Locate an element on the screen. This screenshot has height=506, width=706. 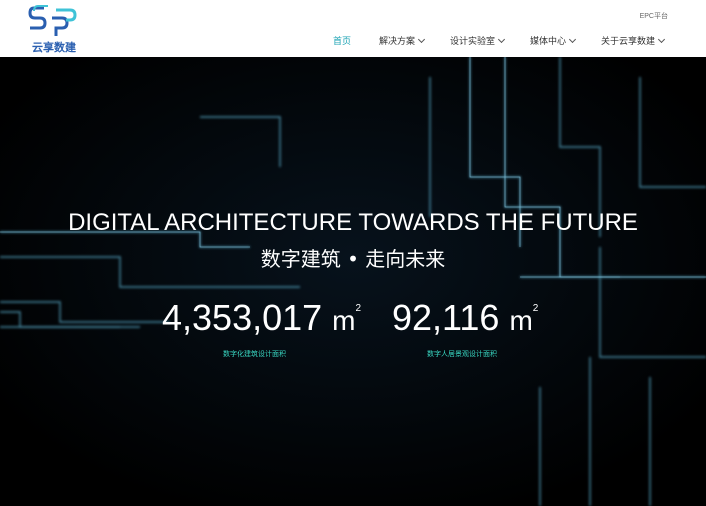
nav-item-design-lab: 设计实验室 is located at coordinates (478, 40).